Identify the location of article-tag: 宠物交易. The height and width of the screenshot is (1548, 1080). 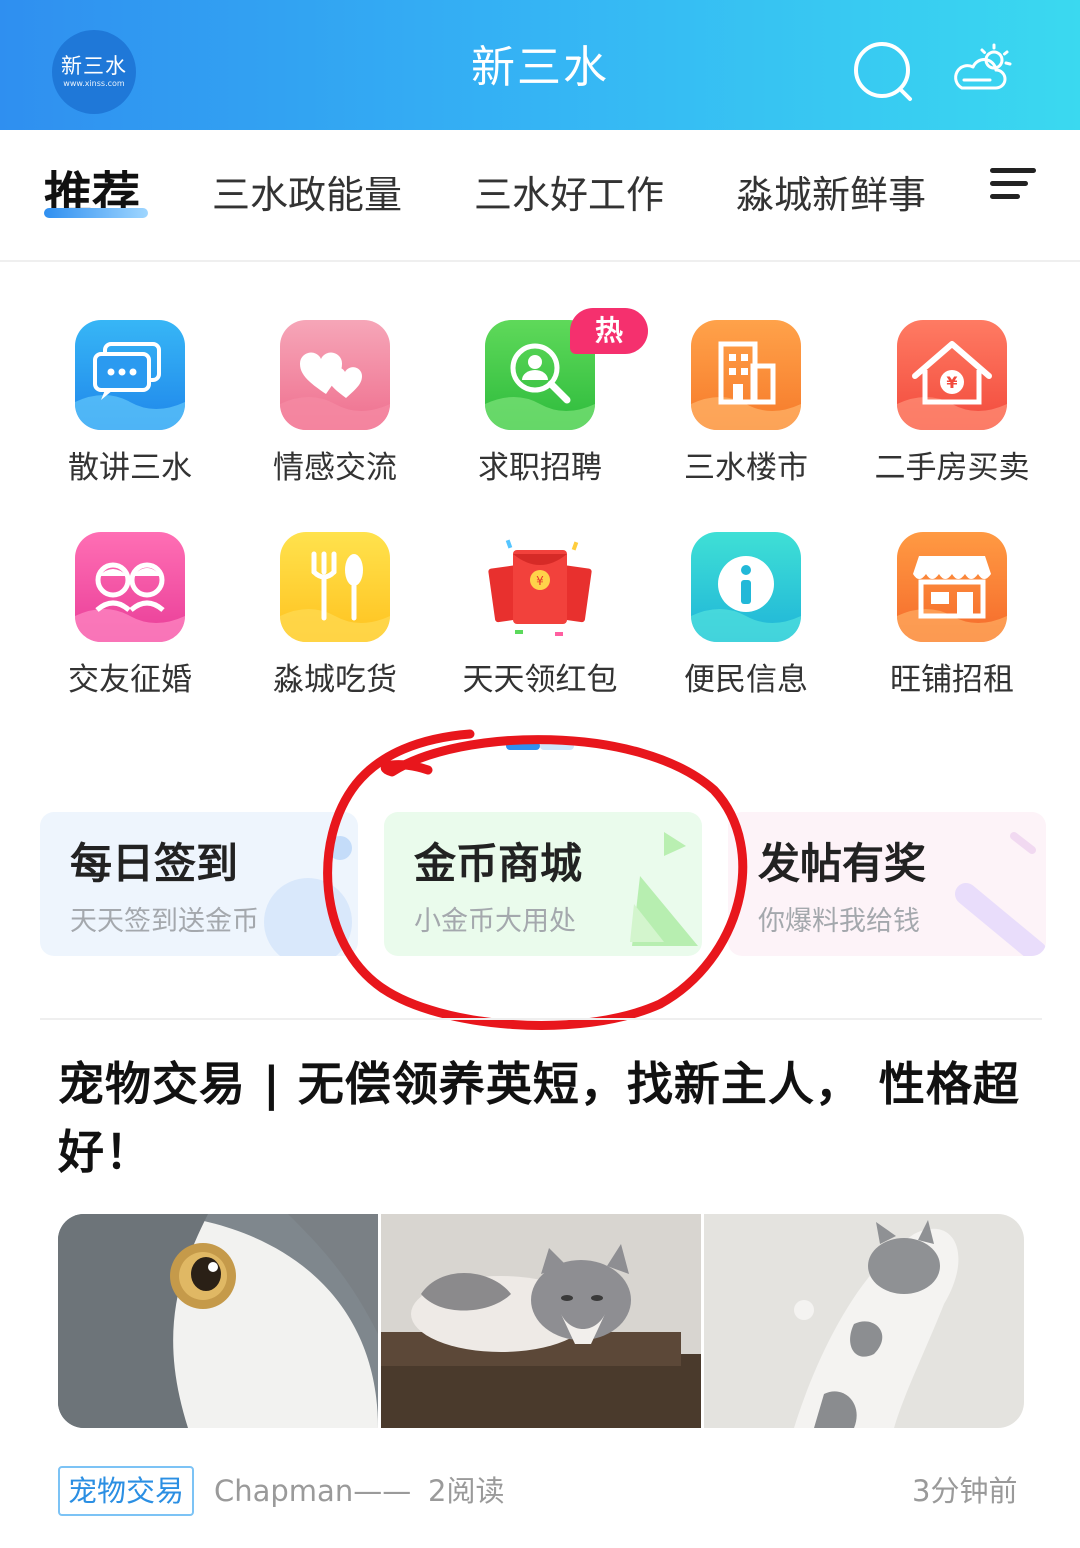
(126, 1491).